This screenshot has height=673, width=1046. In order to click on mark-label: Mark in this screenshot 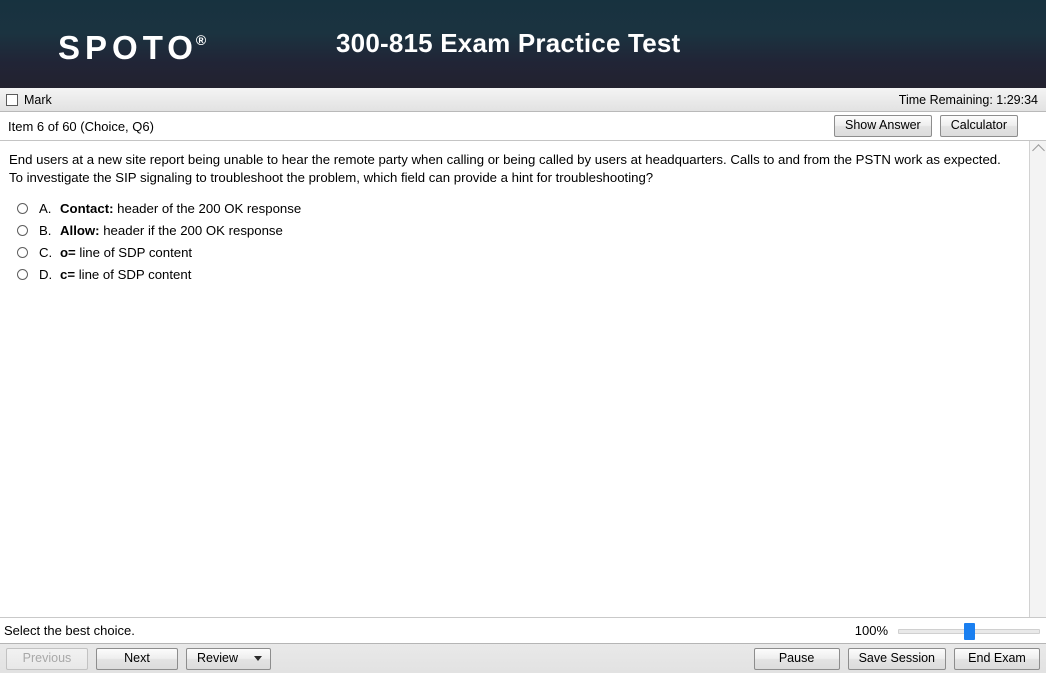, I will do `click(38, 99)`.